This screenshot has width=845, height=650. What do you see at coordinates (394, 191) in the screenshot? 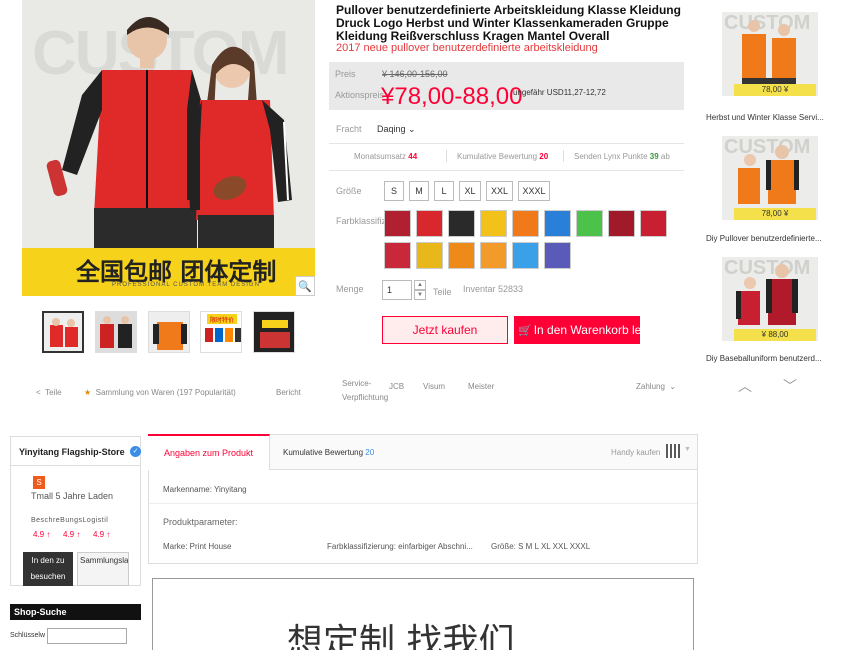
I see `size-option-s: S` at bounding box center [394, 191].